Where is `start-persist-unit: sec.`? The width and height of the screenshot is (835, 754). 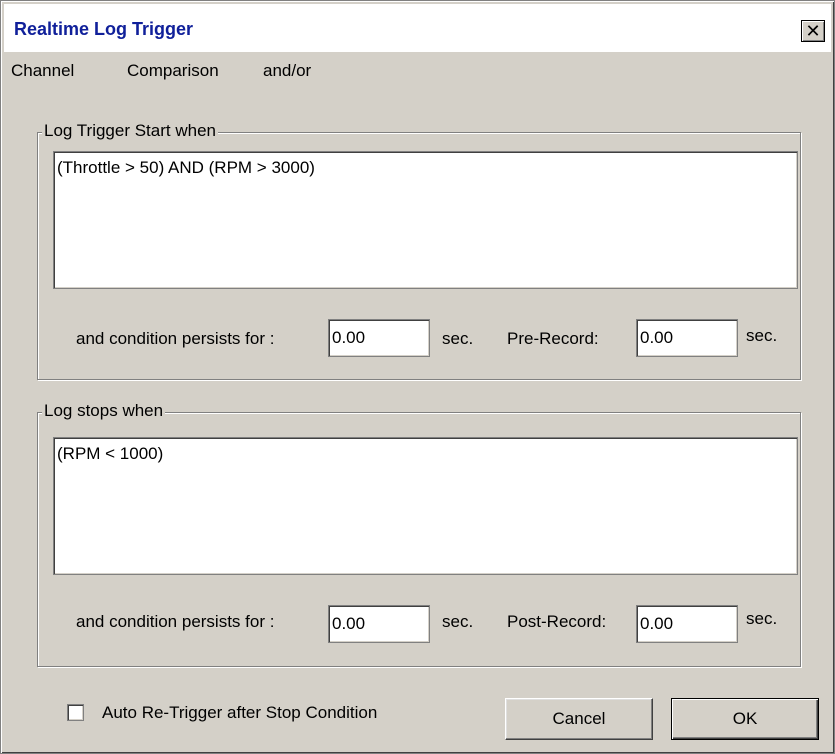
start-persist-unit: sec. is located at coordinates (458, 338).